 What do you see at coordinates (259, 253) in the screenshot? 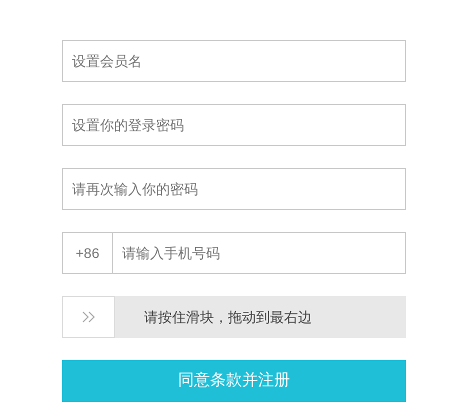
I see `phone-field: 请输入手机号码` at bounding box center [259, 253].